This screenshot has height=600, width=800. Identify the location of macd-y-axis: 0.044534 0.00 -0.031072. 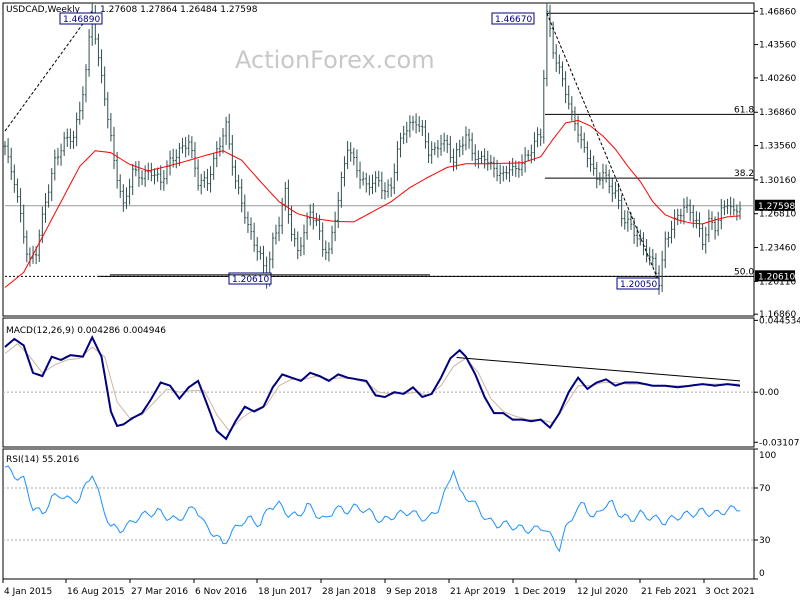
(777, 382).